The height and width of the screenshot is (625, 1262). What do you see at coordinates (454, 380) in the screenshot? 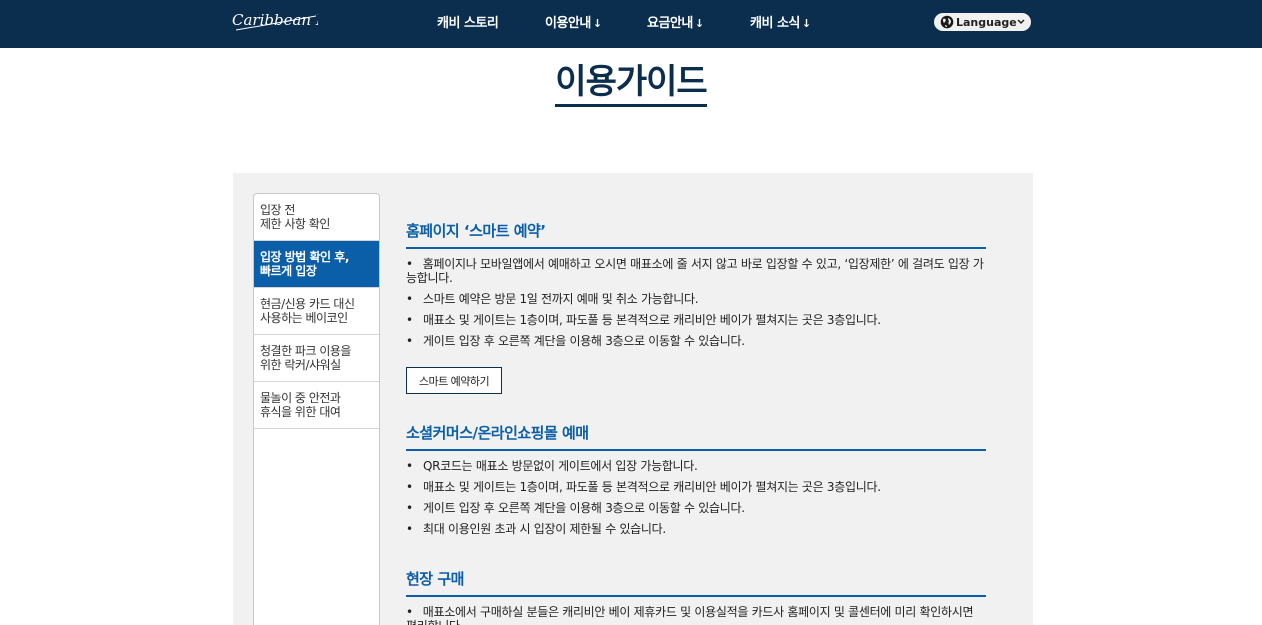
I see `smart-booking-button: 스마트 예약하기` at bounding box center [454, 380].